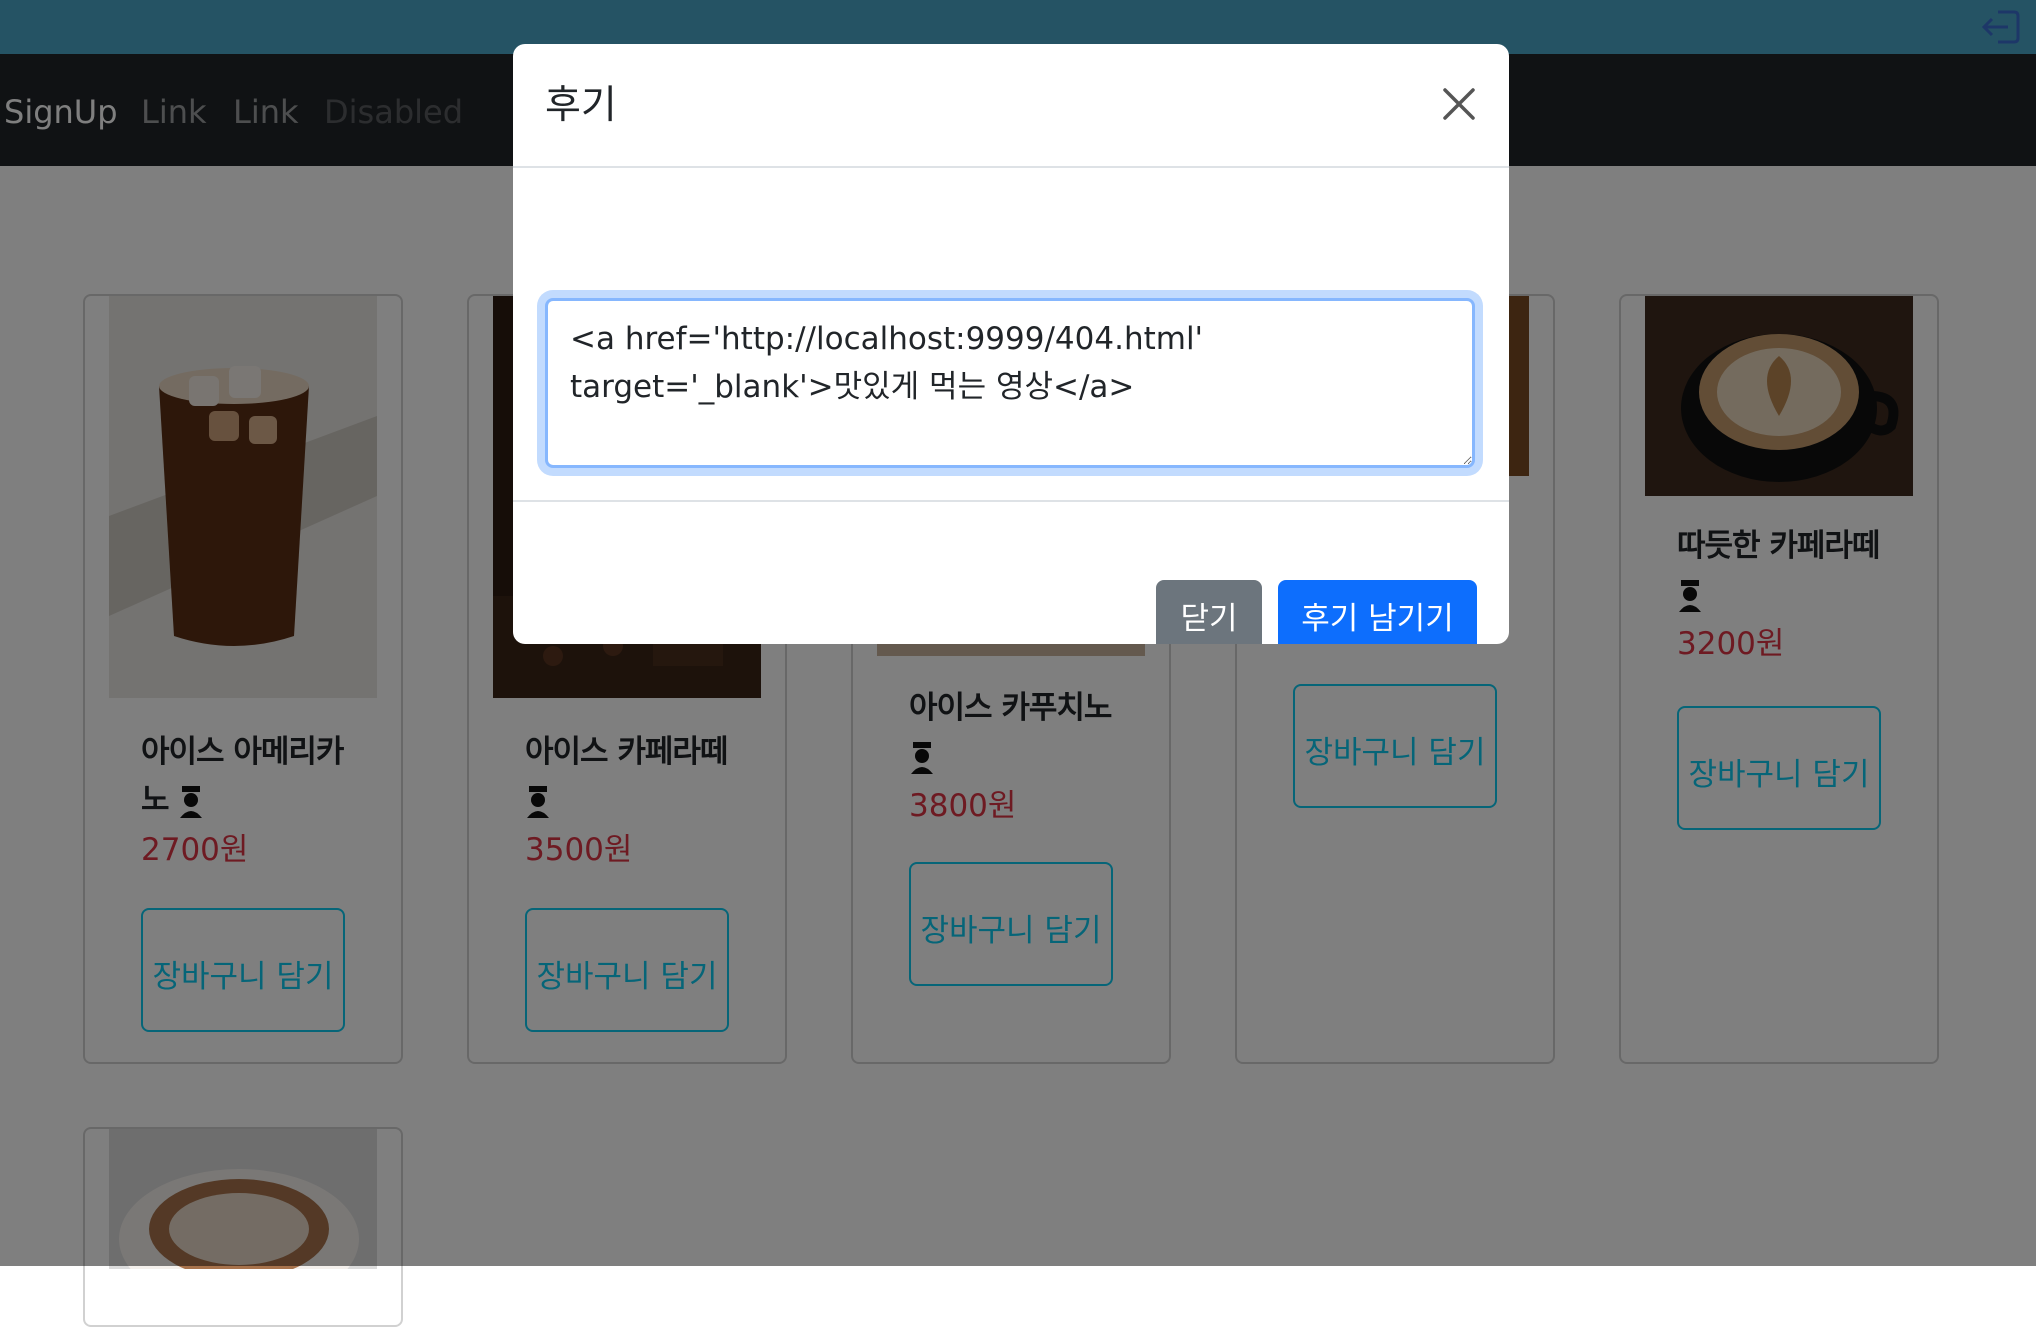  I want to click on modal-footer: 닫기 후기 남기기, so click(1011, 572).